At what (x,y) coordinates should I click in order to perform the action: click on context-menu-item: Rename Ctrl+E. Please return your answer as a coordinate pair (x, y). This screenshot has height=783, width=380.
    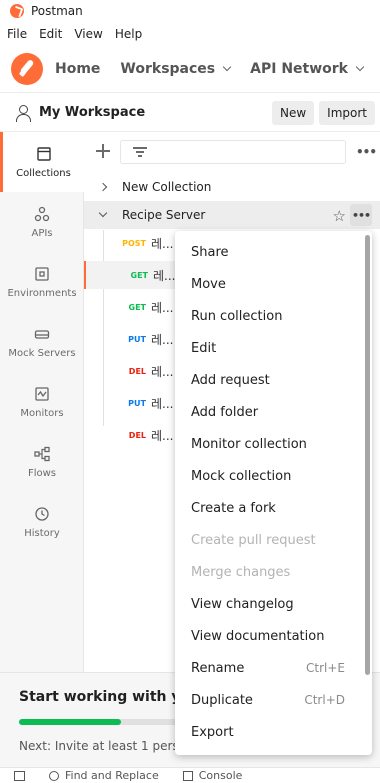
    Looking at the image, I should click on (269, 668).